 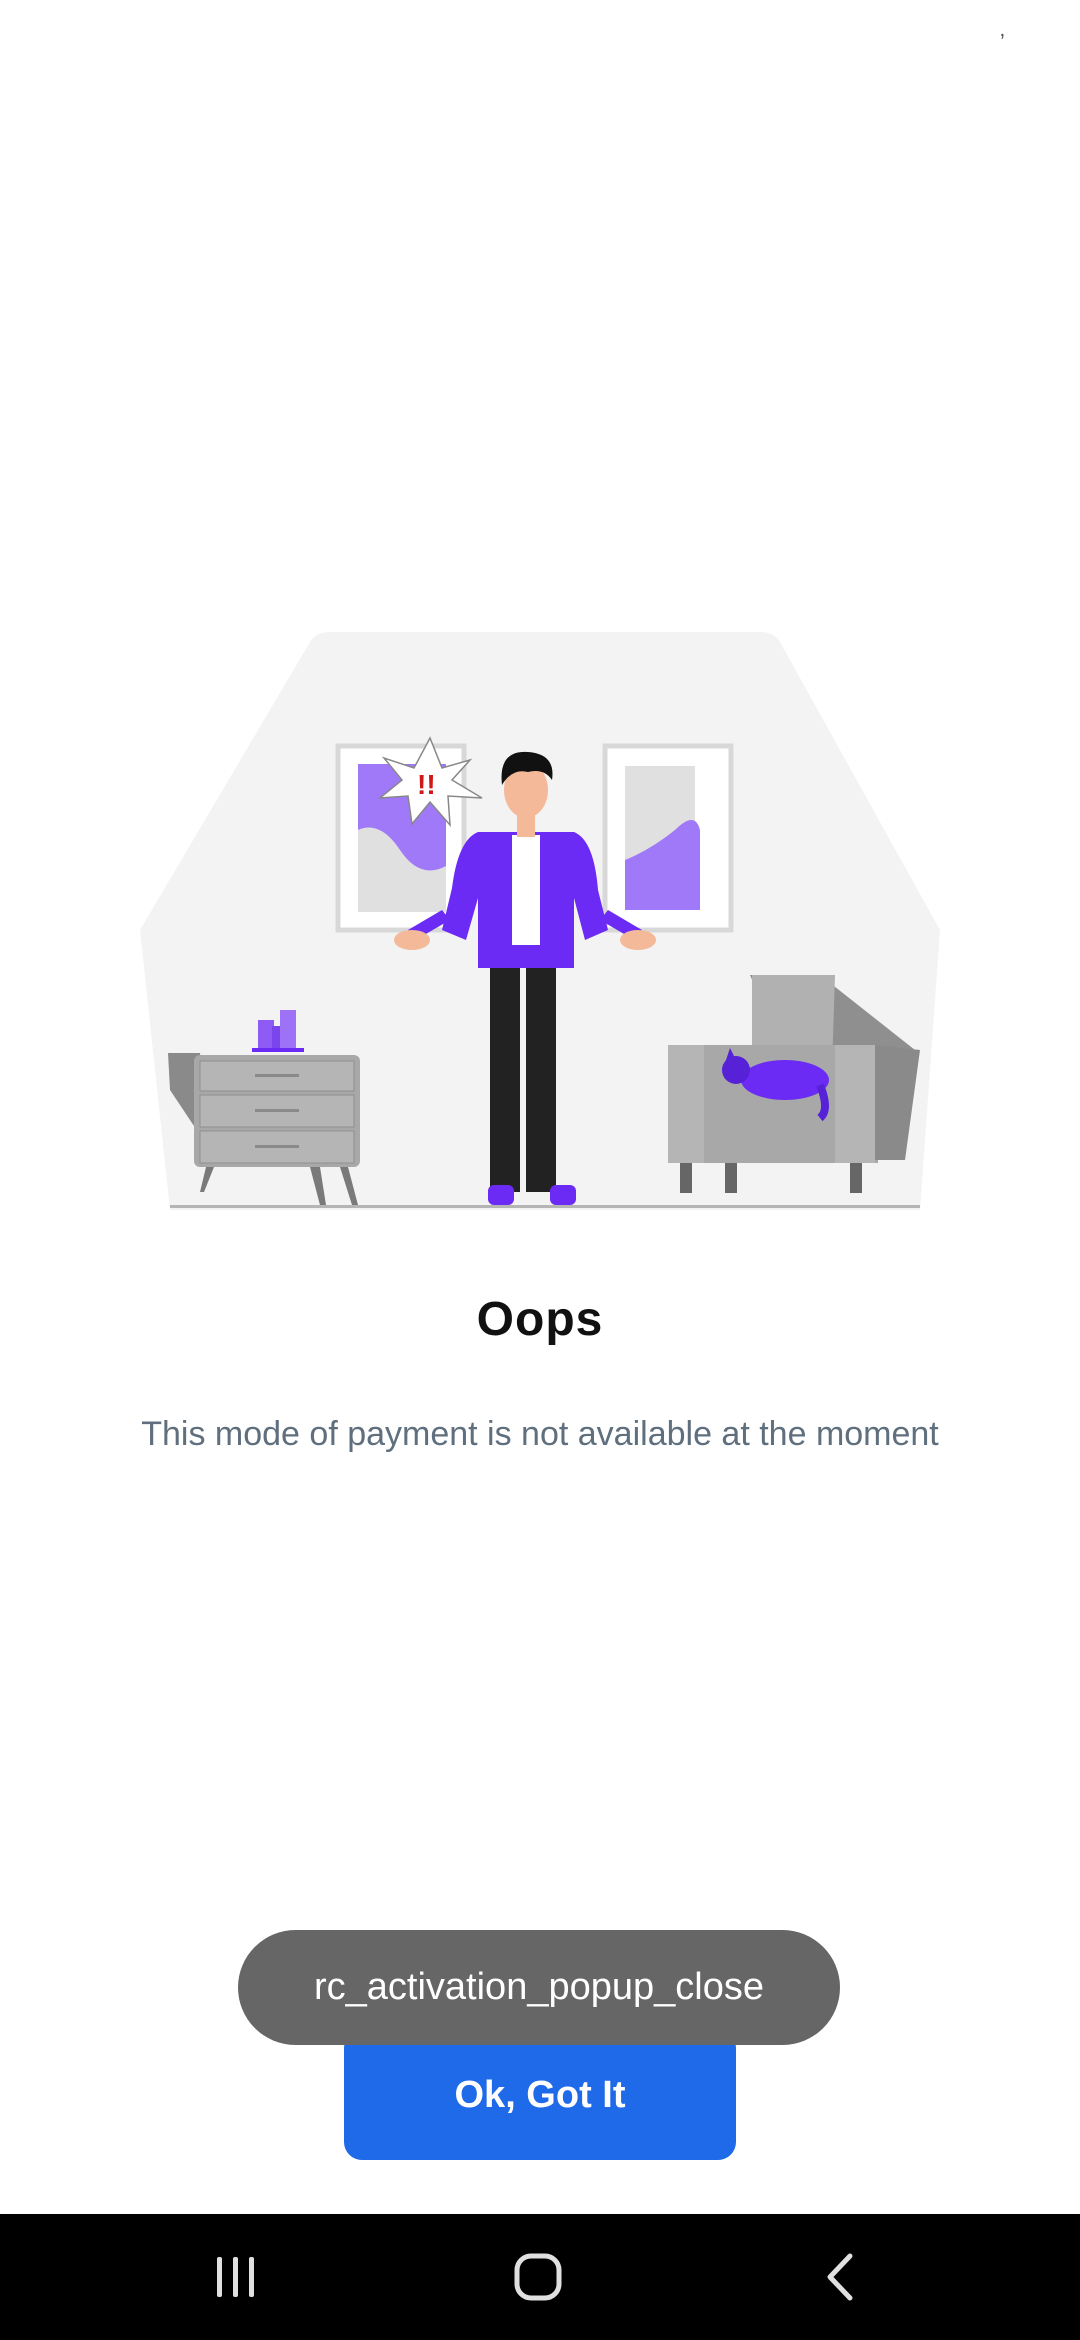 I want to click on back-icon, so click(x=840, y=2277).